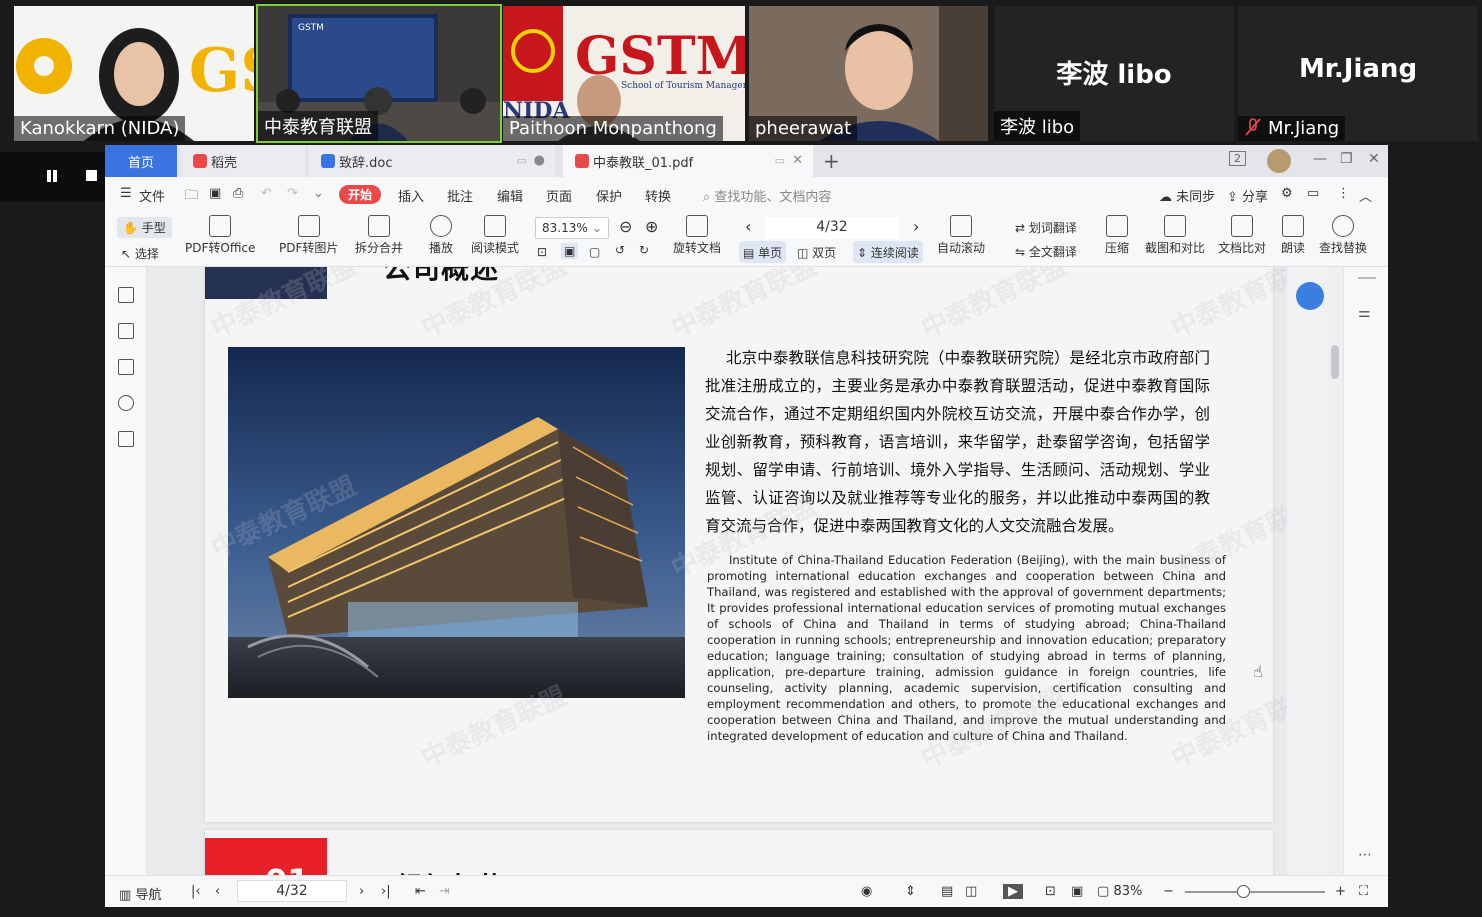  What do you see at coordinates (1046, 227) in the screenshot?
I see `word-translate-button: ⇄ 划词翻译` at bounding box center [1046, 227].